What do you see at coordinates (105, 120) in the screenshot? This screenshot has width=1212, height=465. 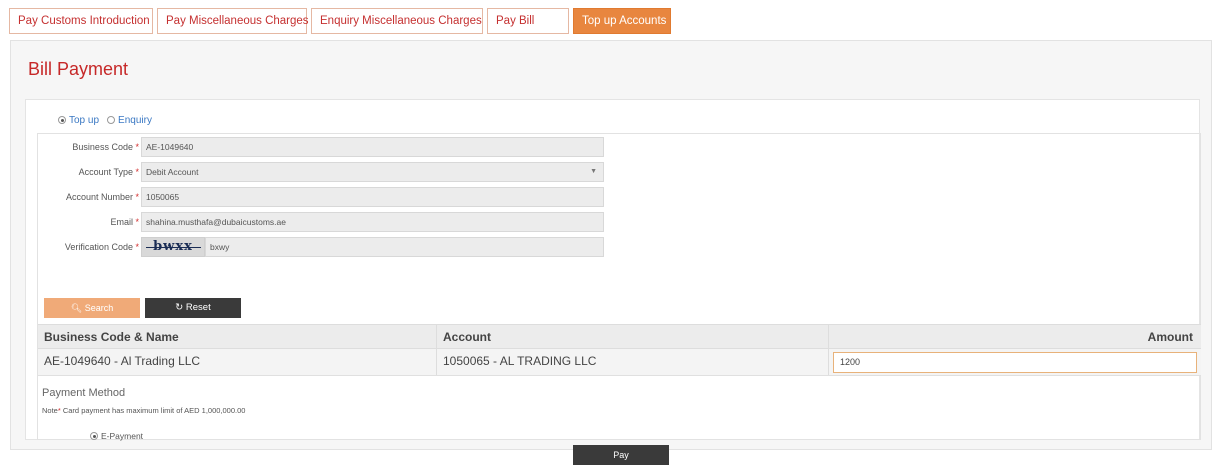 I see `mode-radio-group: Top up Enquiry` at bounding box center [105, 120].